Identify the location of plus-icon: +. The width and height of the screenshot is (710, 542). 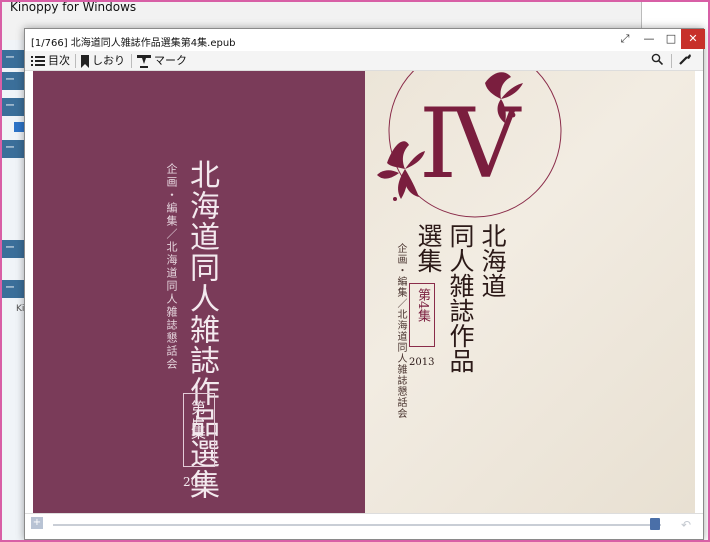
(37, 523).